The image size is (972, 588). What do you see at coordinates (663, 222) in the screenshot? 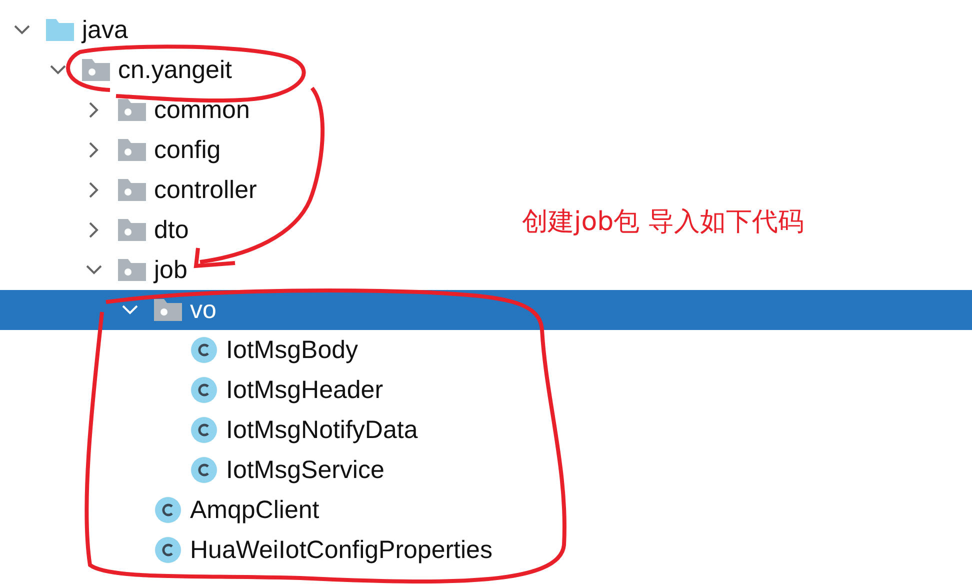
I see `annotation-text: 创建job包 导入如下代码` at bounding box center [663, 222].